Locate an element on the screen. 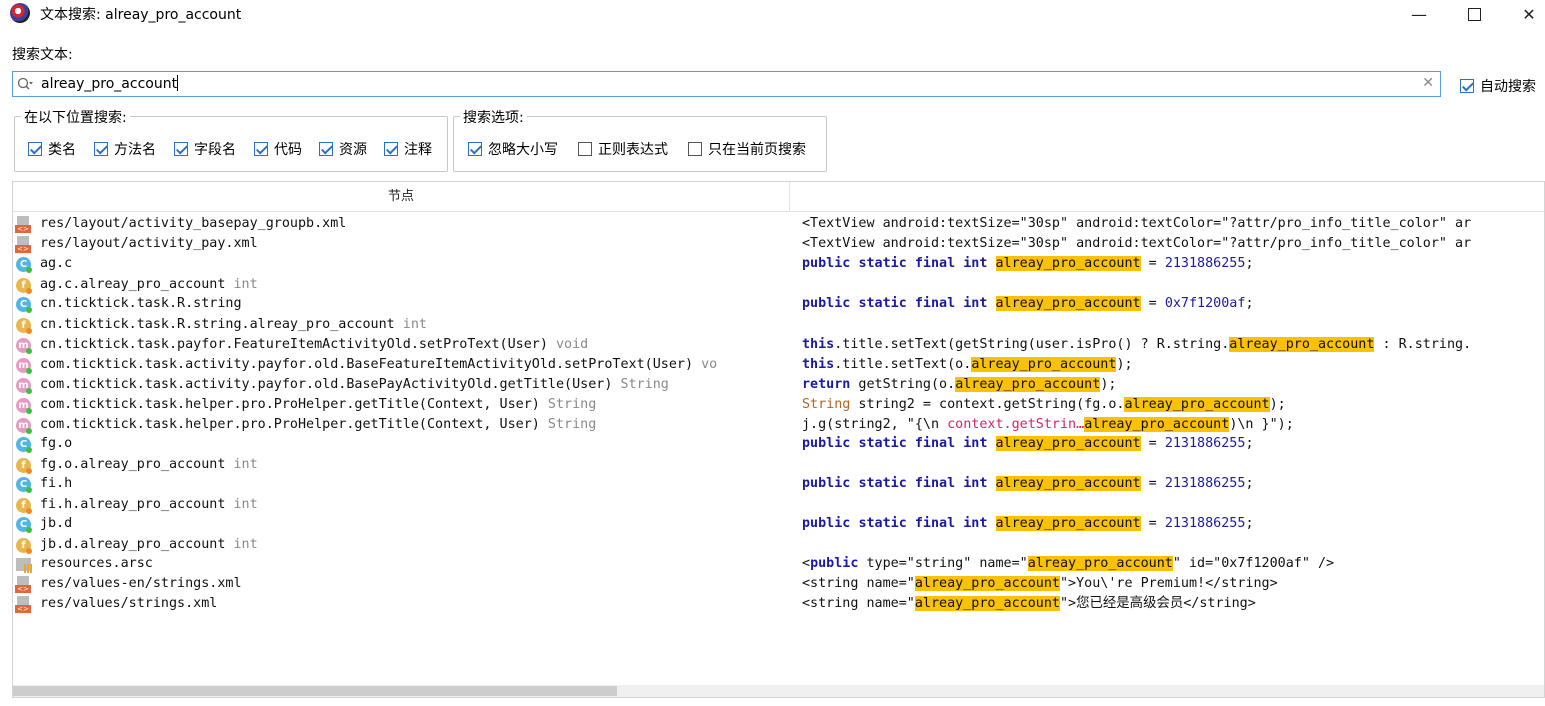  node-cell: f ag.c.alreay_pro_account int is located at coordinates (402, 285).